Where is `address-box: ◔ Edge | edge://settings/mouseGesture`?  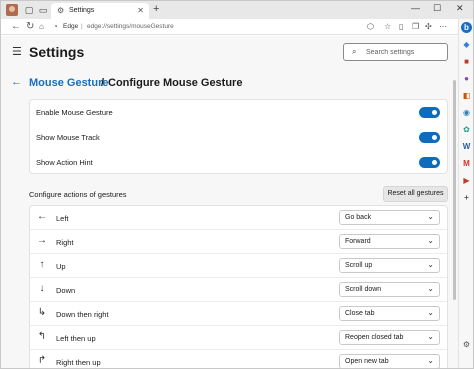 address-box: ◔ Edge | edge://settings/mouseGesture is located at coordinates (203, 27).